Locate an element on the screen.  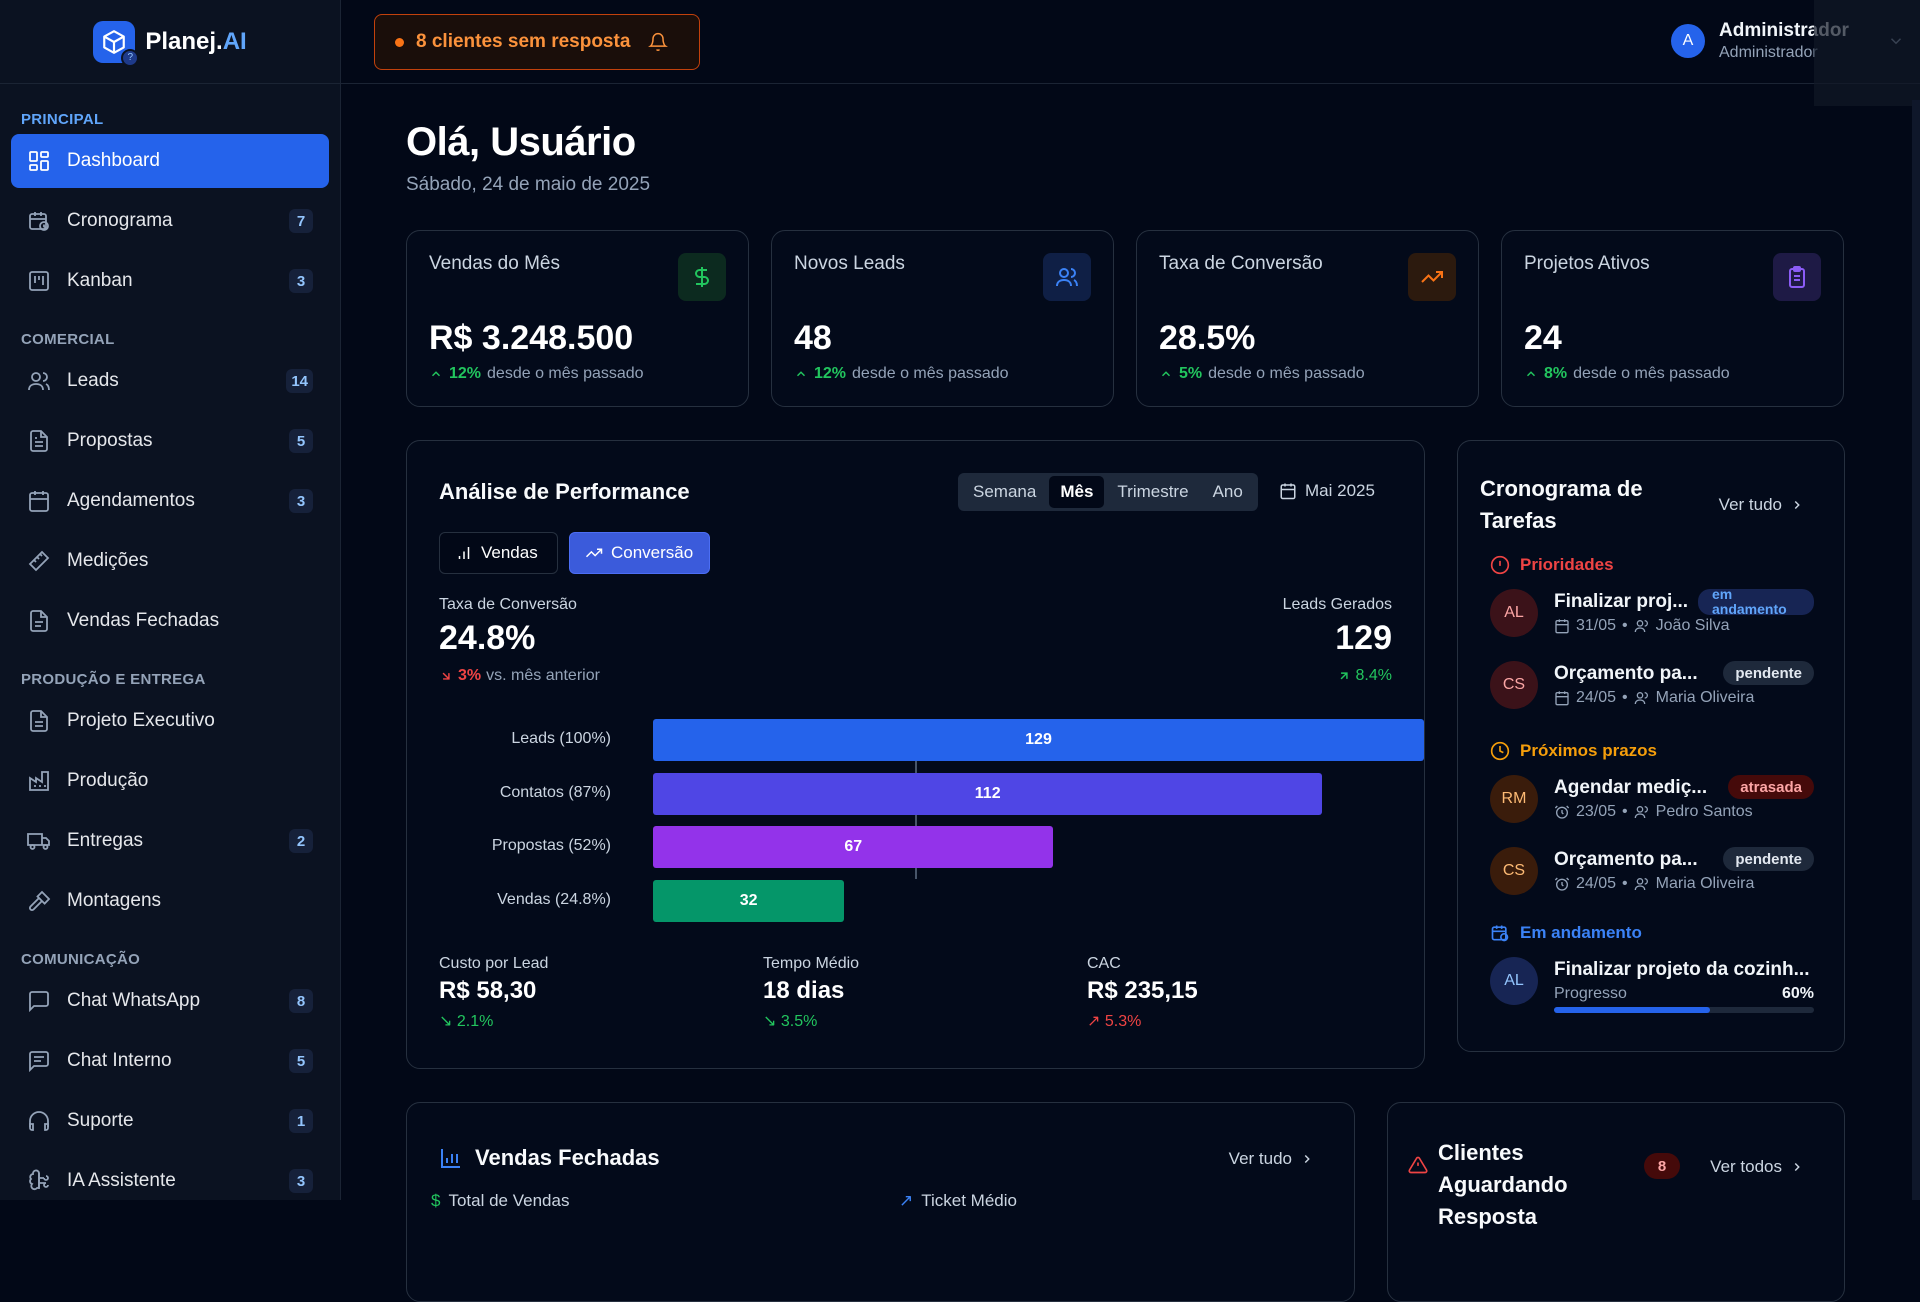
sidebar-item-chat-interno: Chat Interno 5 is located at coordinates (170, 1061).